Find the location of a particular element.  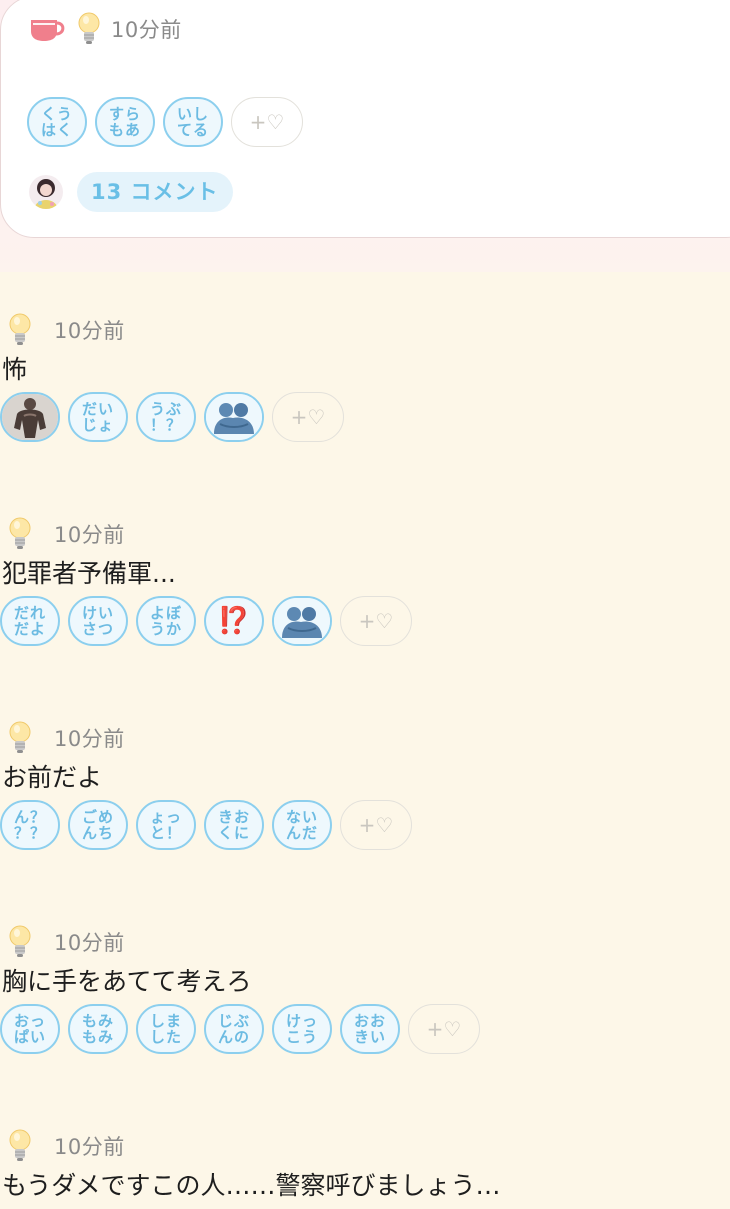

reaction-label: よぼ うか is located at coordinates (165, 621).